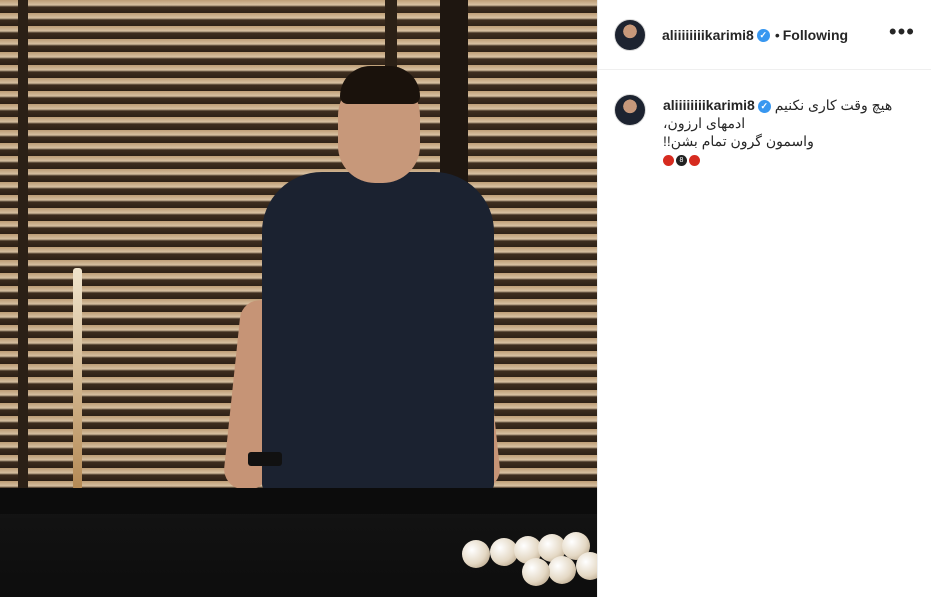 This screenshot has width=931, height=603. Describe the element at coordinates (902, 32) in the screenshot. I see `more-options-icon: •••` at that location.